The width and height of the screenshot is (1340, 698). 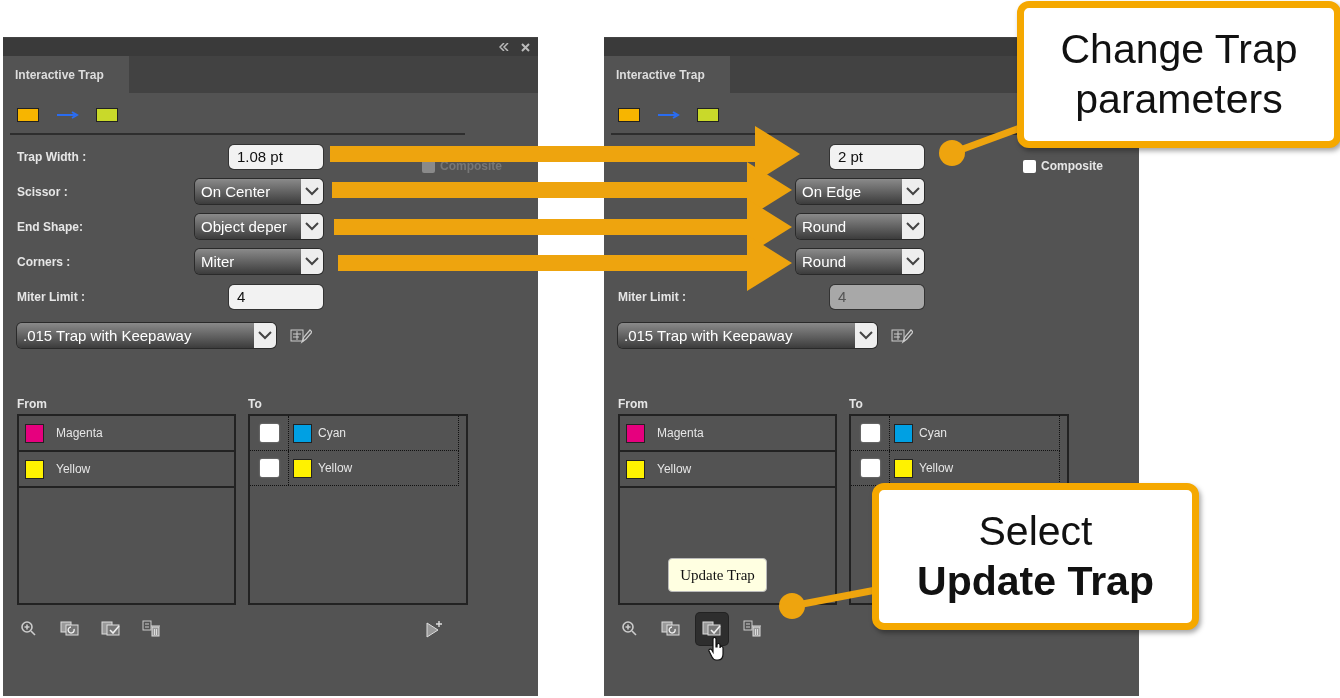 What do you see at coordinates (259, 226) in the screenshot?
I see `dropdown: Object deper` at bounding box center [259, 226].